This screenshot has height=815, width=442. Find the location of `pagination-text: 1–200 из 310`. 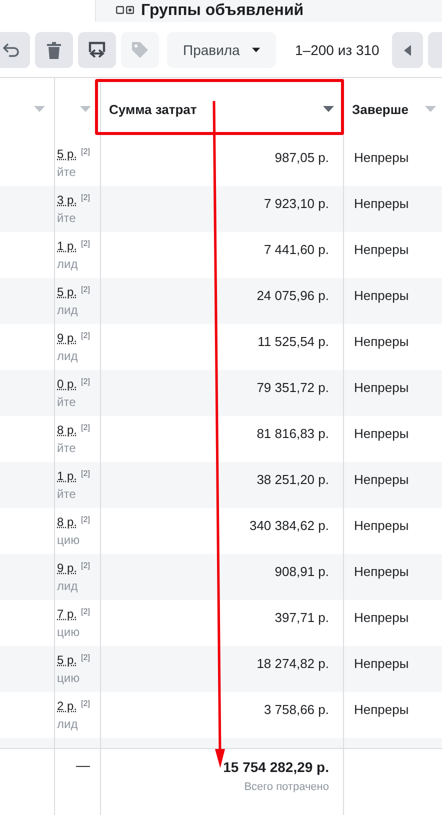

pagination-text: 1–200 из 310 is located at coordinates (337, 50).